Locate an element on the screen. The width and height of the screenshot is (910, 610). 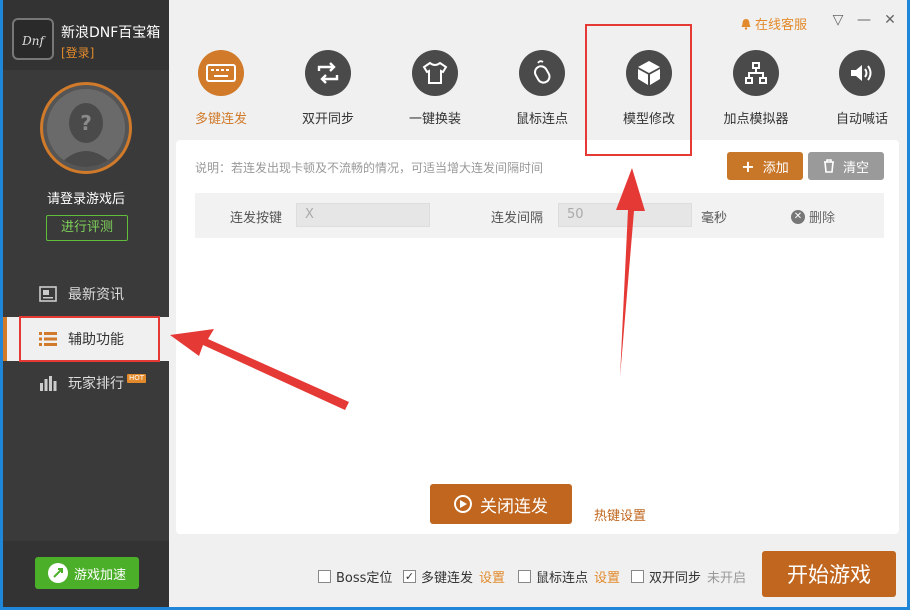
key-label: 连发按键 is located at coordinates (256, 218).